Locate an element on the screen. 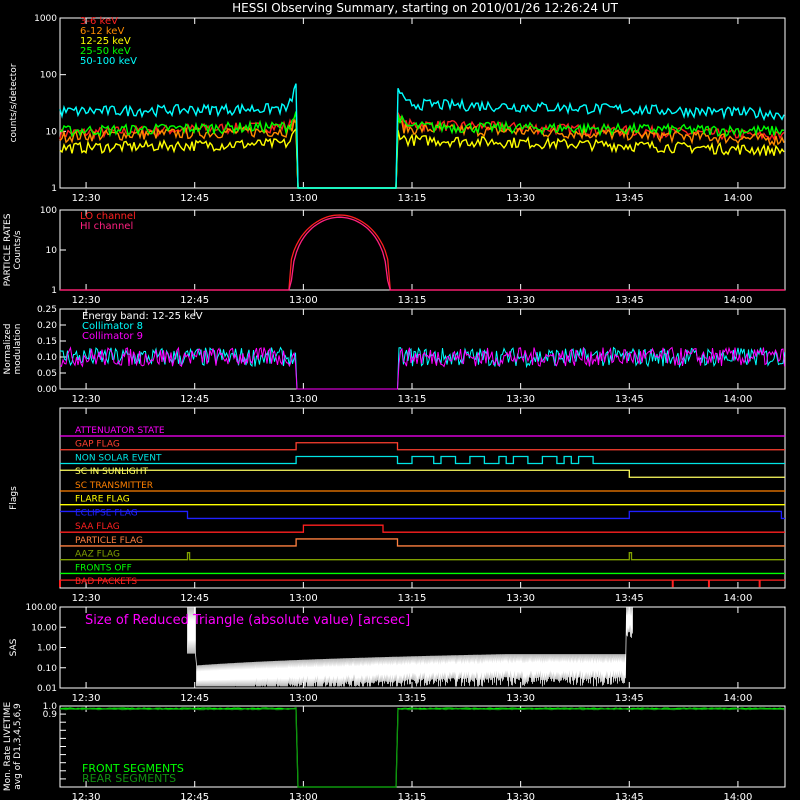  modulation-xtick-label: 13:00 is located at coordinates (303, 399).